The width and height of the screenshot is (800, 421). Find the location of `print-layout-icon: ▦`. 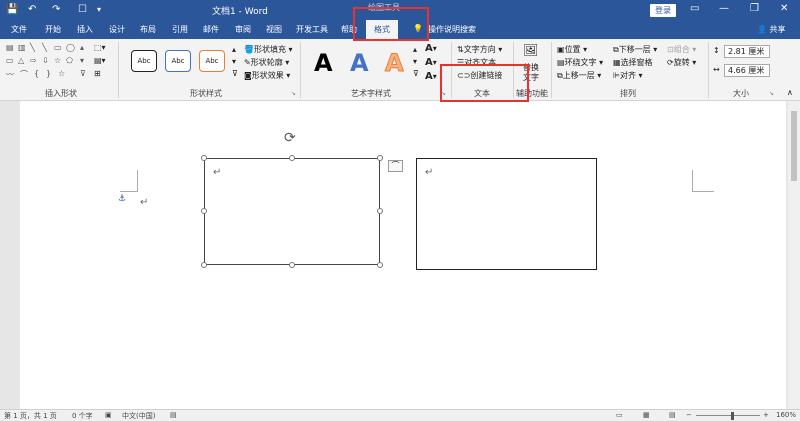

print-layout-icon: ▦ is located at coordinates (646, 415).